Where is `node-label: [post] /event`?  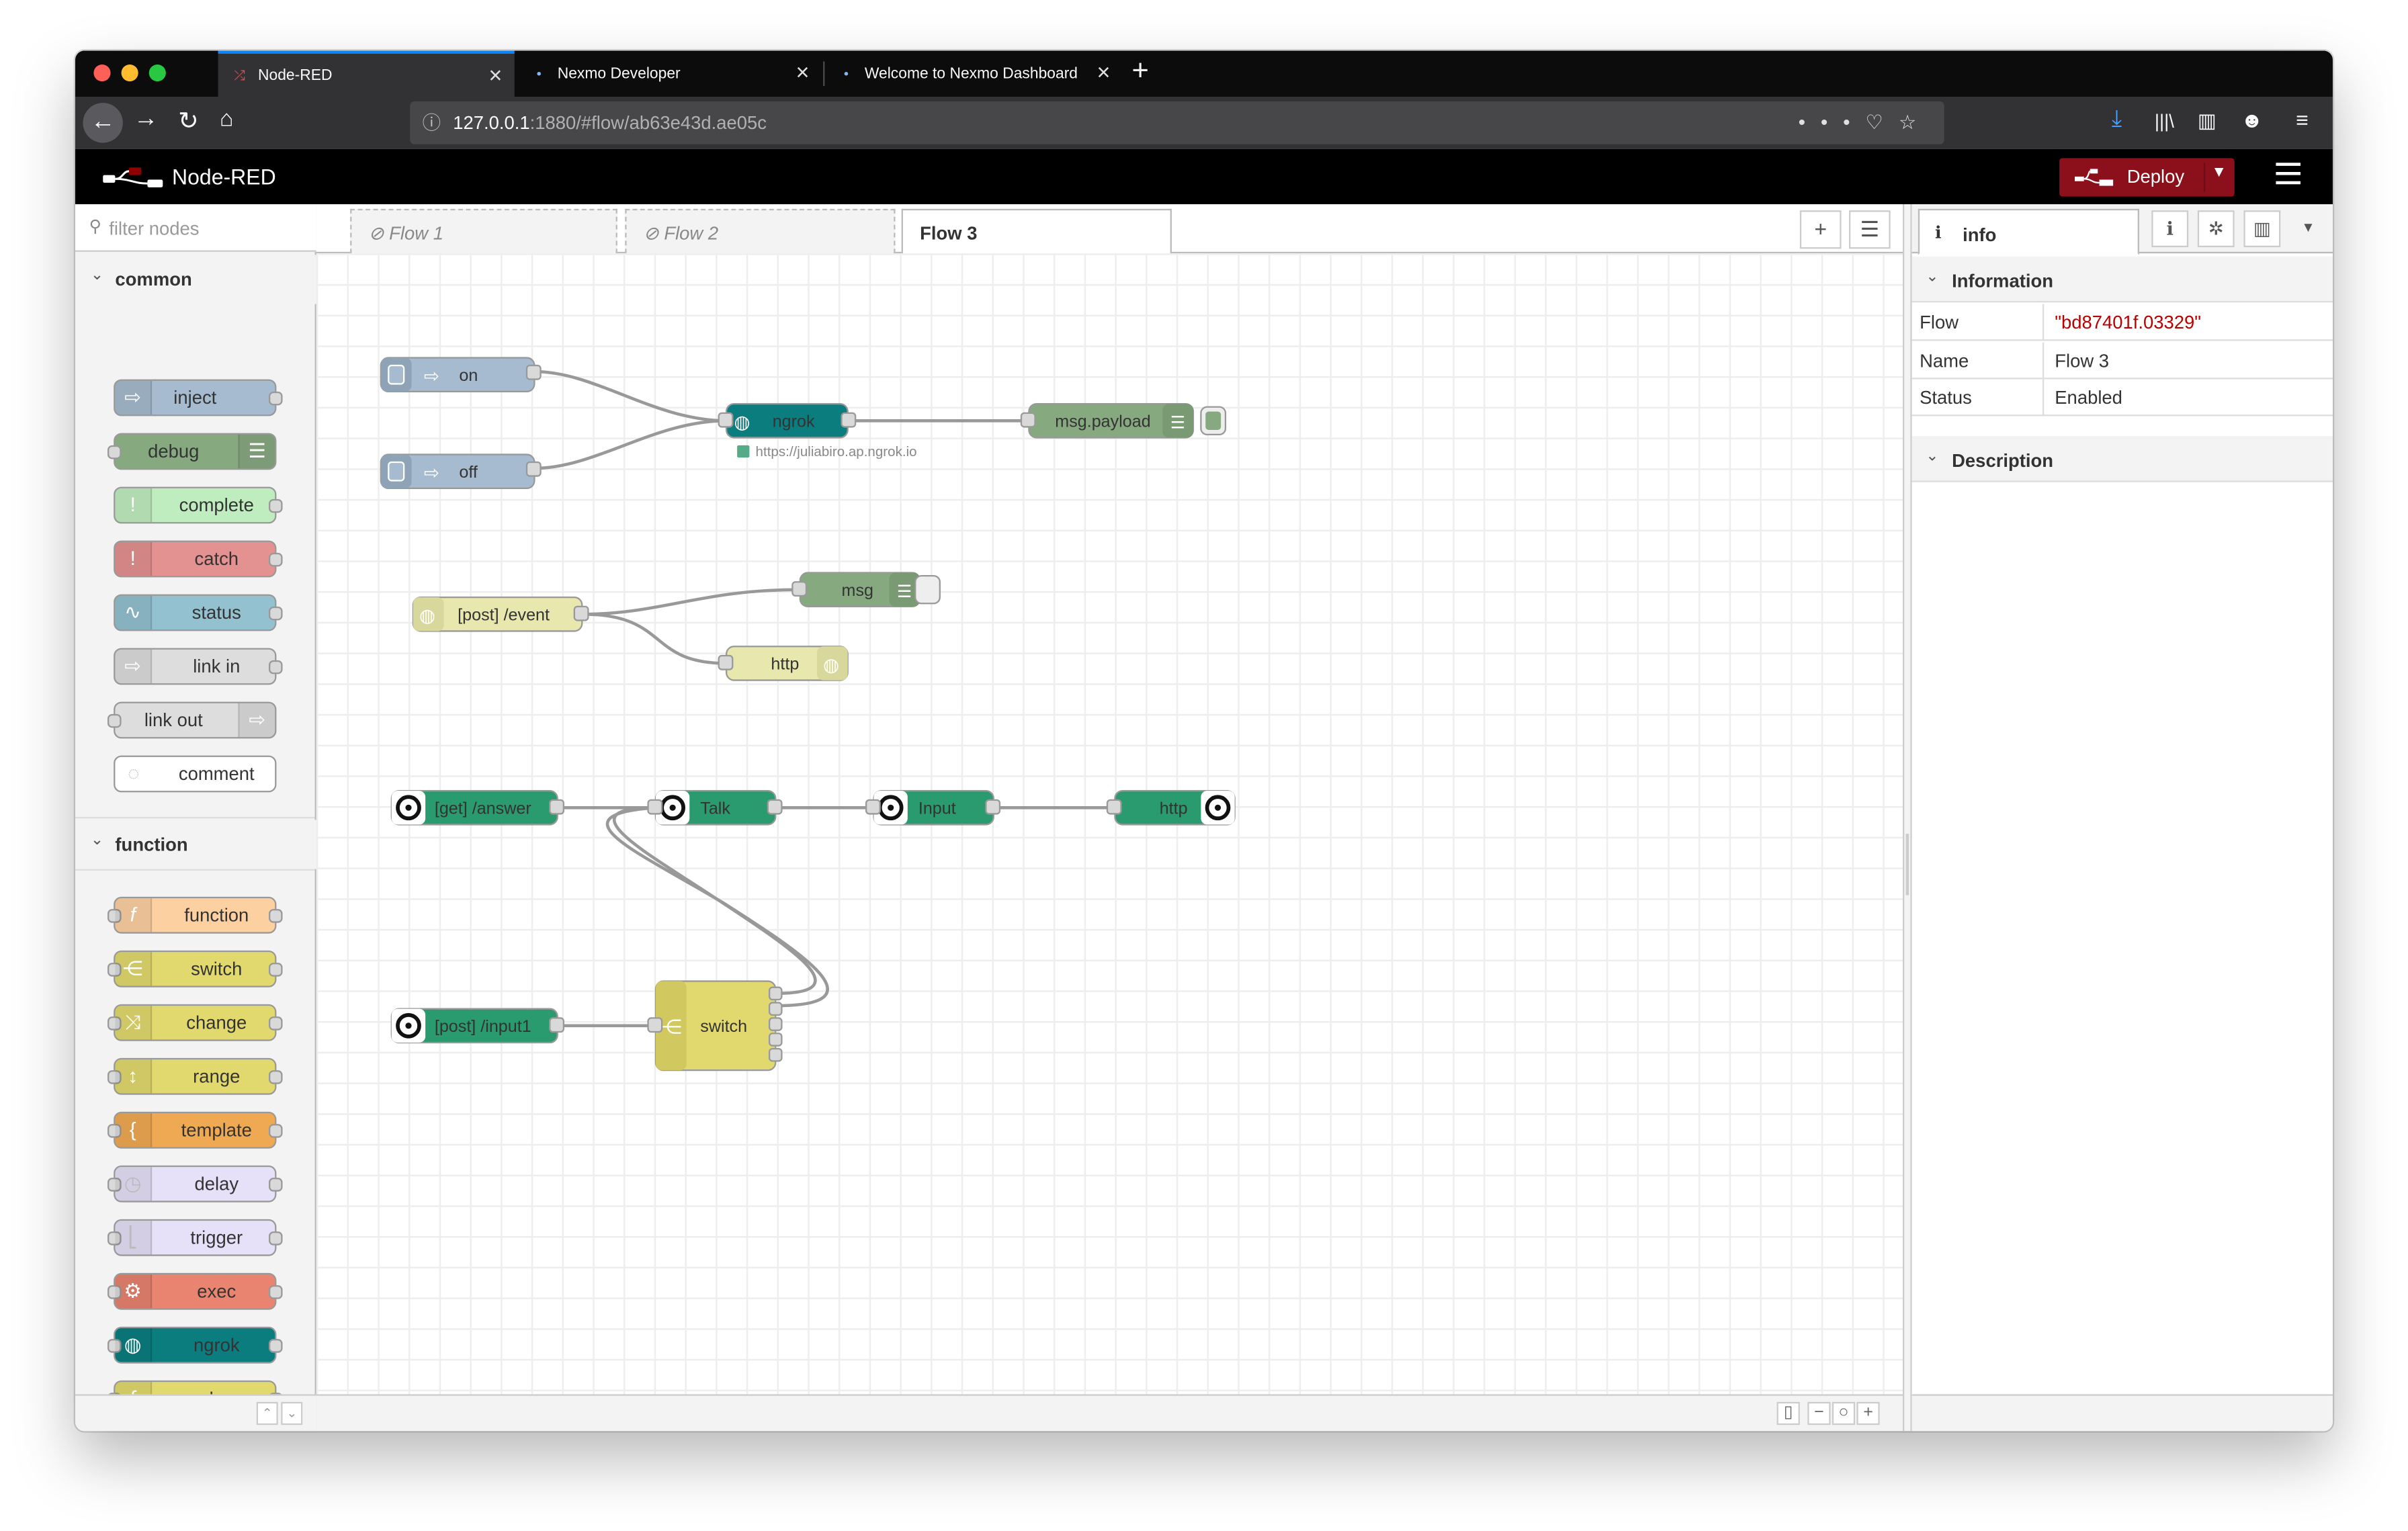 node-label: [post] /event is located at coordinates (504, 614).